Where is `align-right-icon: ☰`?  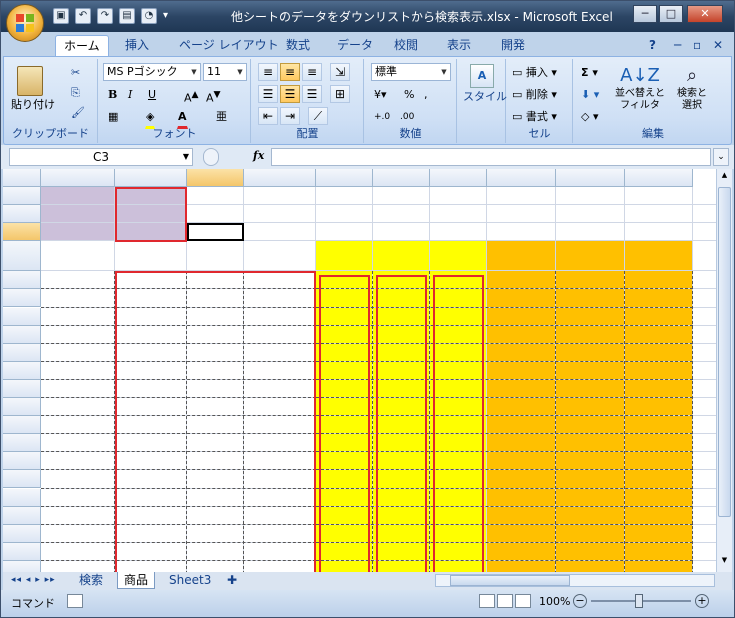
align-right-icon: ☰ is located at coordinates (312, 94).